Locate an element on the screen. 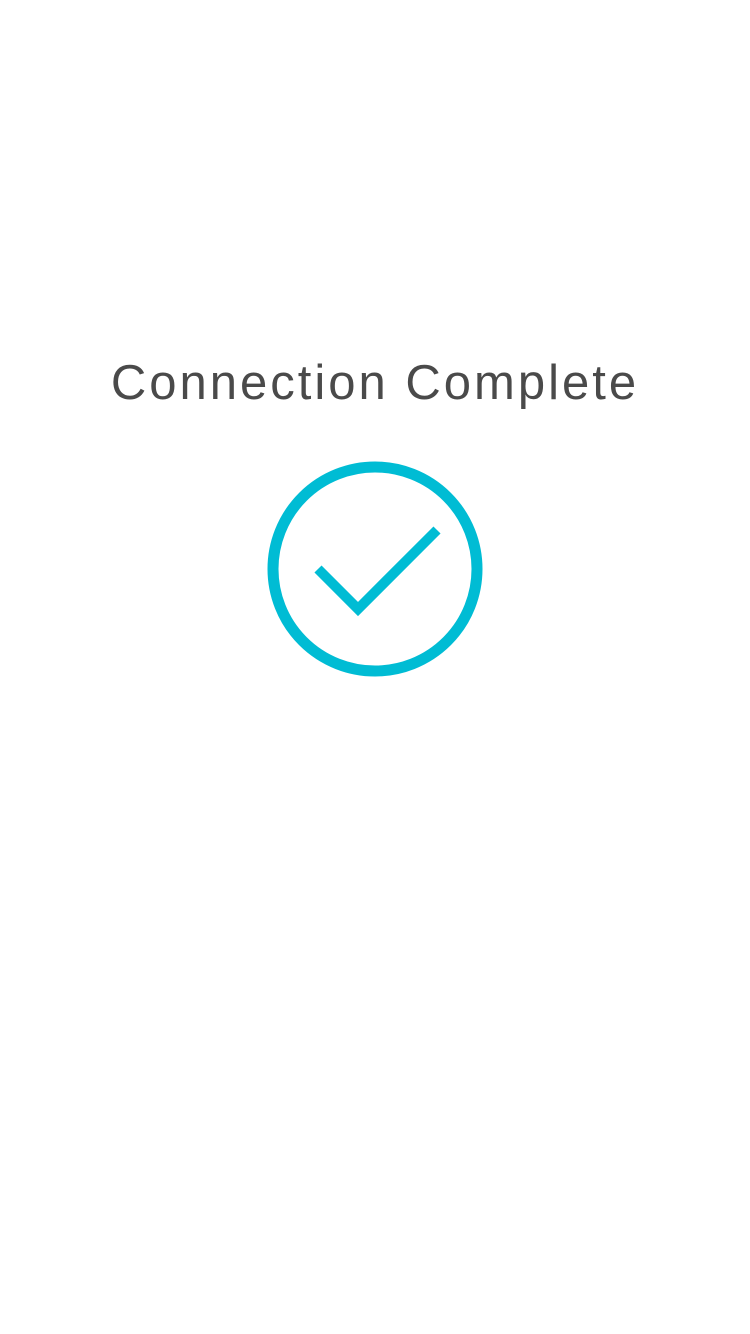 This screenshot has width=750, height=1334. checkmark is located at coordinates (377, 571).